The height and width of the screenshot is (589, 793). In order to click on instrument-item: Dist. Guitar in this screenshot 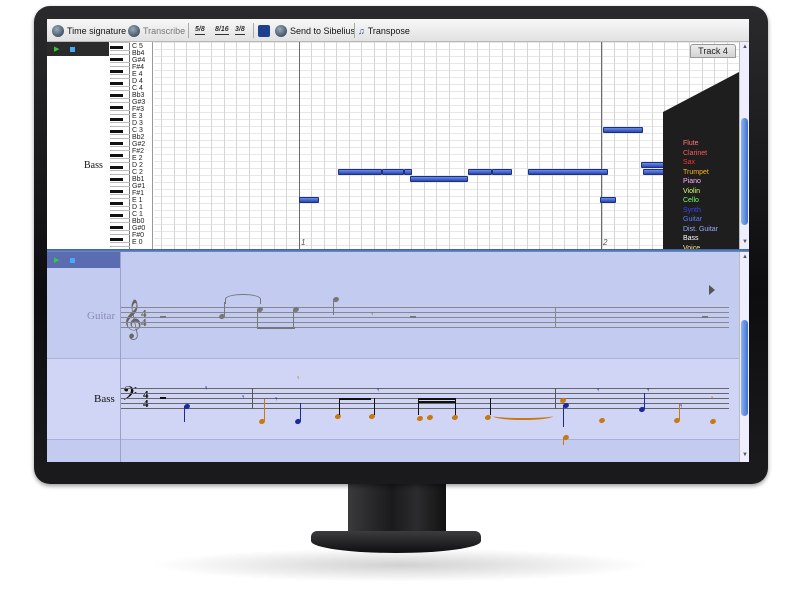, I will do `click(700, 230)`.